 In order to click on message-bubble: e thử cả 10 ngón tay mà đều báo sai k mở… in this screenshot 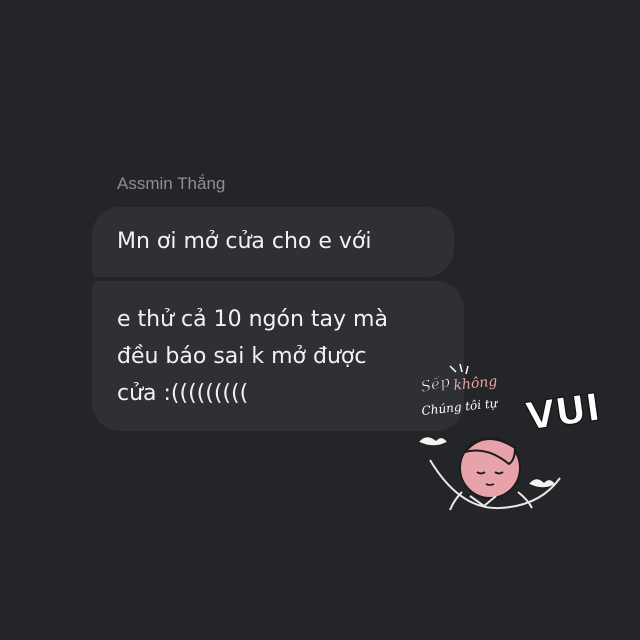, I will do `click(278, 356)`.